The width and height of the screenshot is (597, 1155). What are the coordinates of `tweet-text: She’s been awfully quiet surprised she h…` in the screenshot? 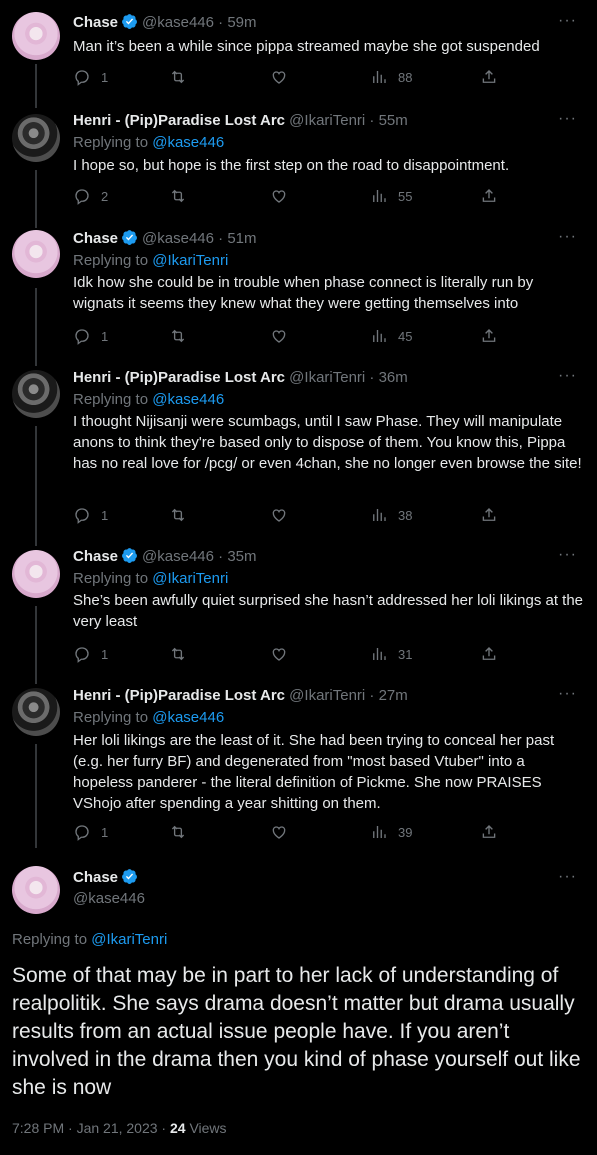 It's located at (328, 611).